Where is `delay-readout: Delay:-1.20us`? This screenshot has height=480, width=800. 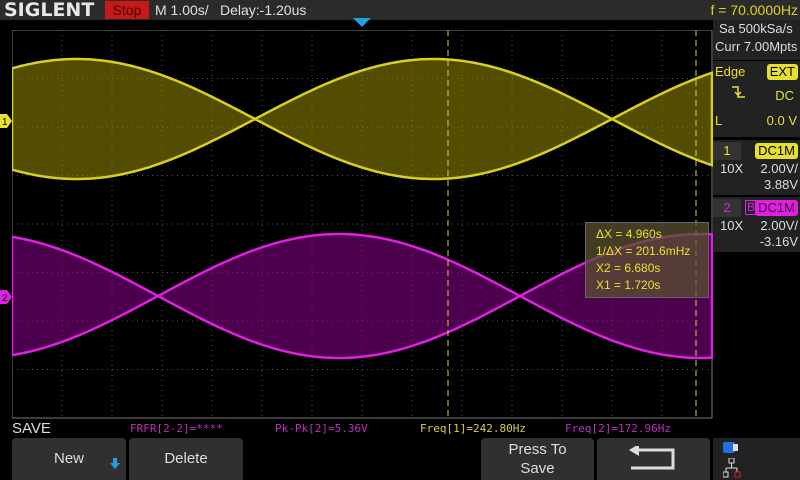 delay-readout: Delay:-1.20us is located at coordinates (263, 10).